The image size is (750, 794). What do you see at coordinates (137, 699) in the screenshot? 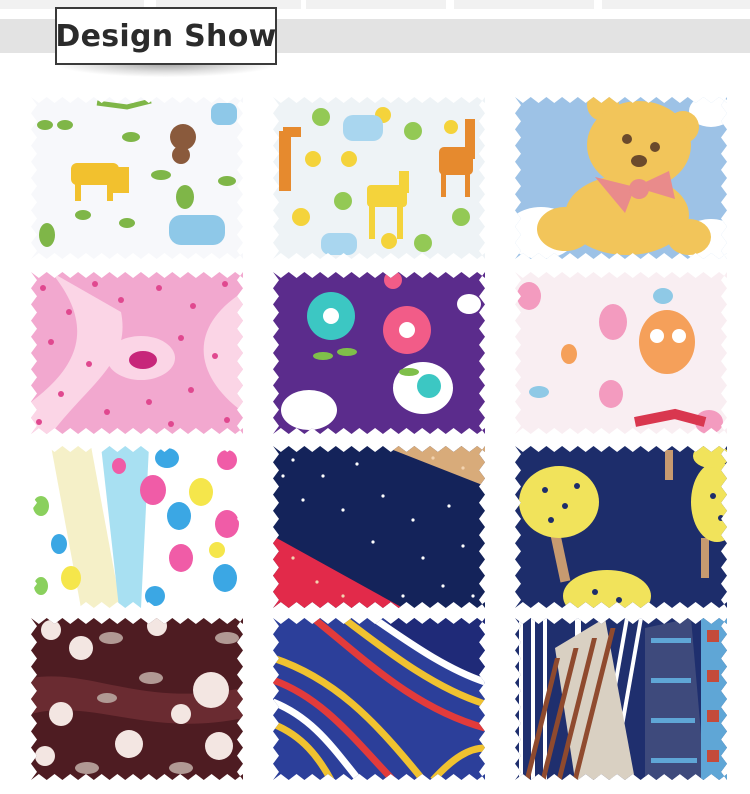
I see `swatch-florals-on-maroon` at bounding box center [137, 699].